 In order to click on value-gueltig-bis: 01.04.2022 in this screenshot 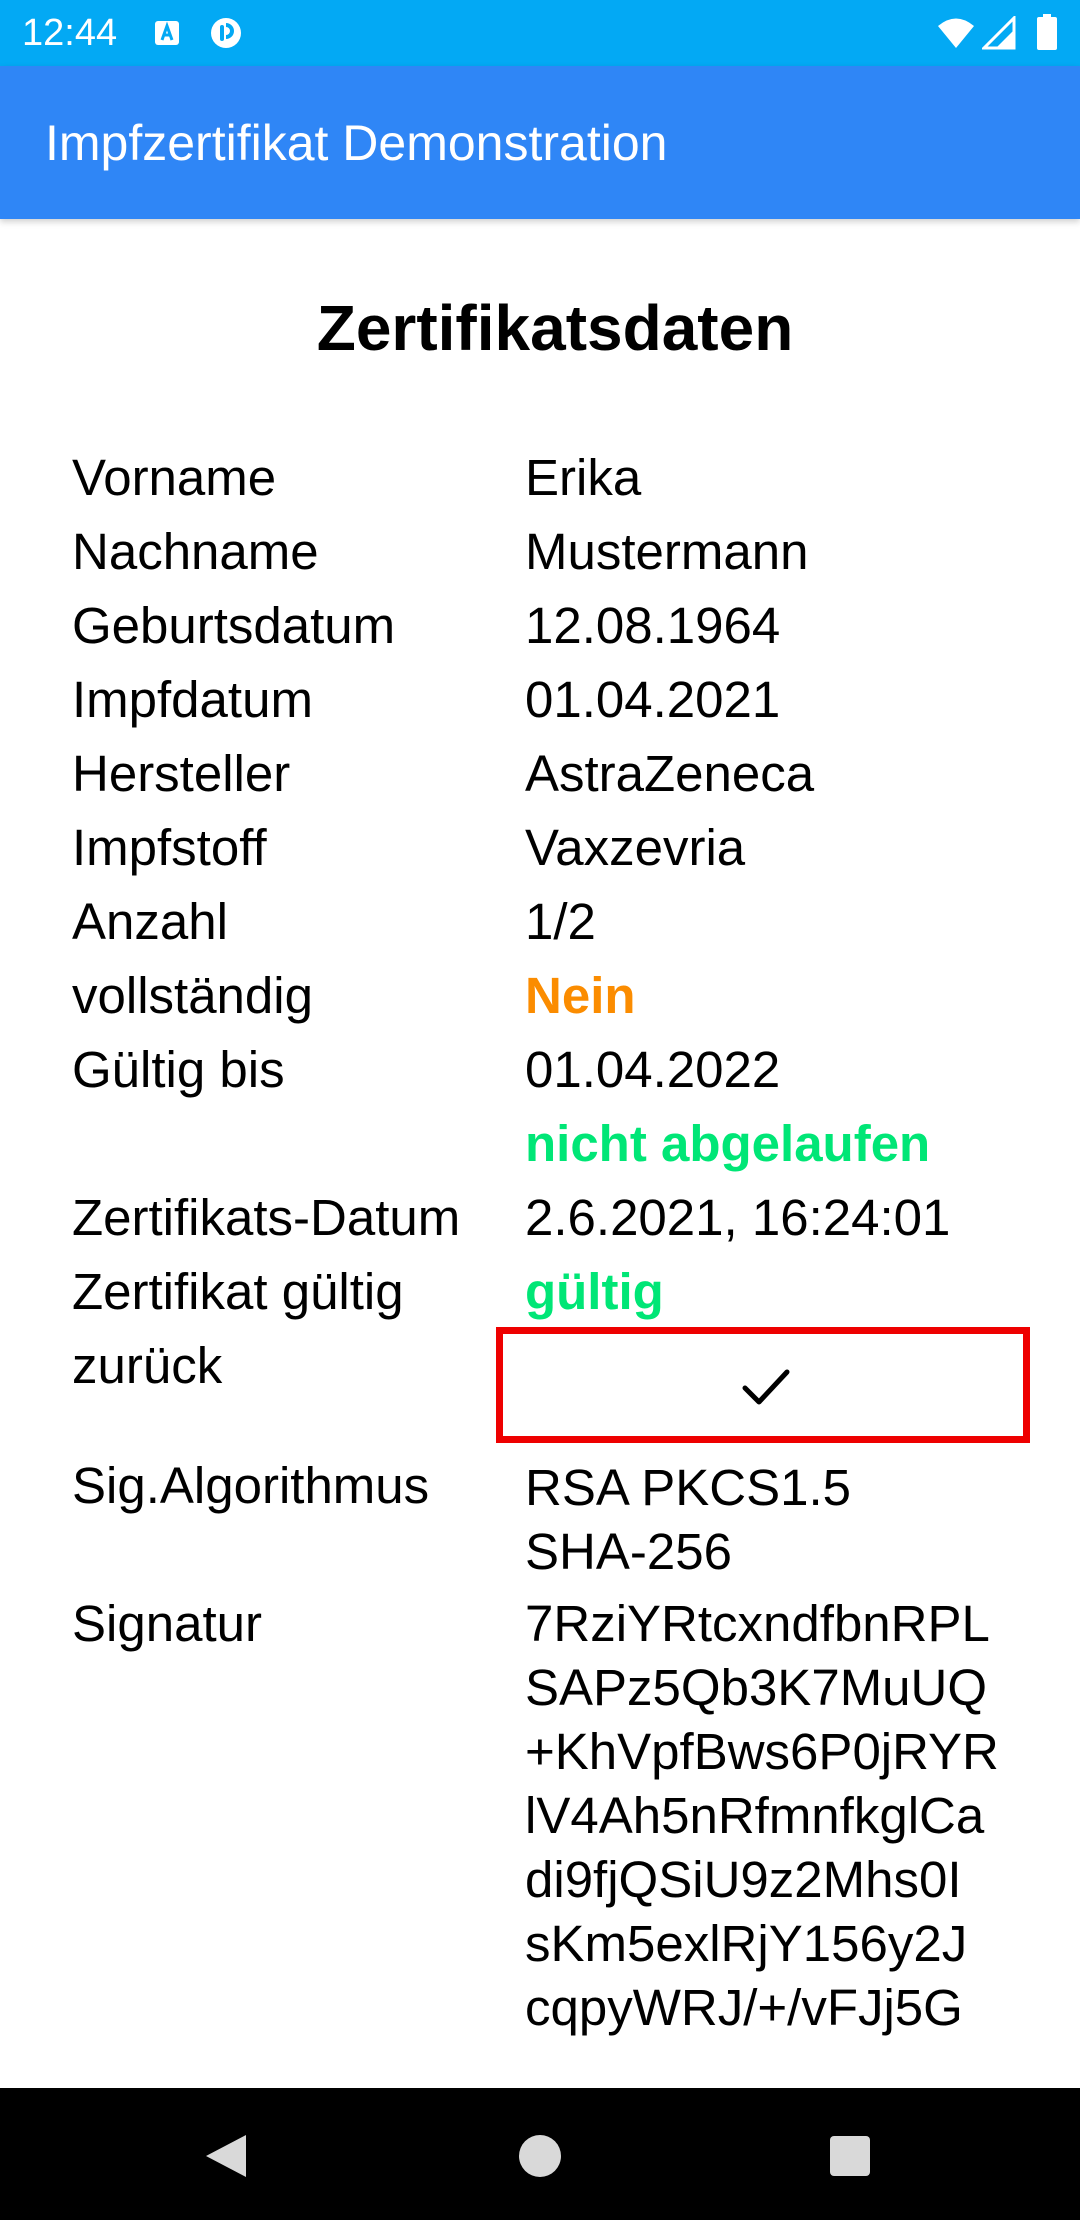, I will do `click(653, 1069)`.